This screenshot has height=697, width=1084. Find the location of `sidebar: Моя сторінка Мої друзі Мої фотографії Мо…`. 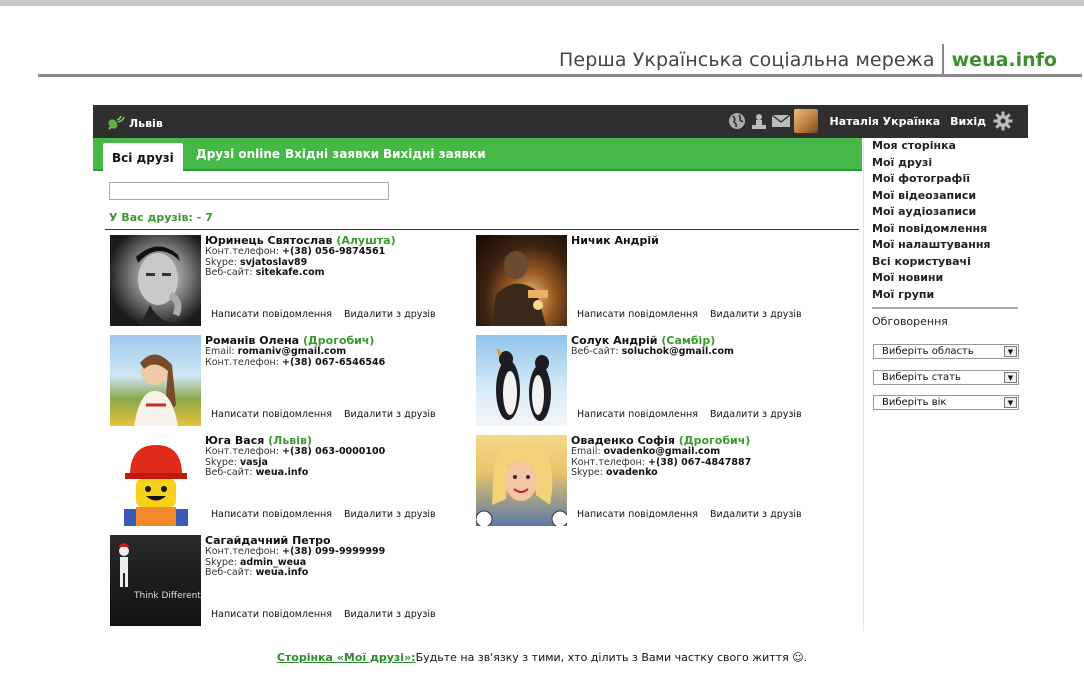

sidebar: Моя сторінка Мої друзі Мої фотографії Мо… is located at coordinates (945, 384).